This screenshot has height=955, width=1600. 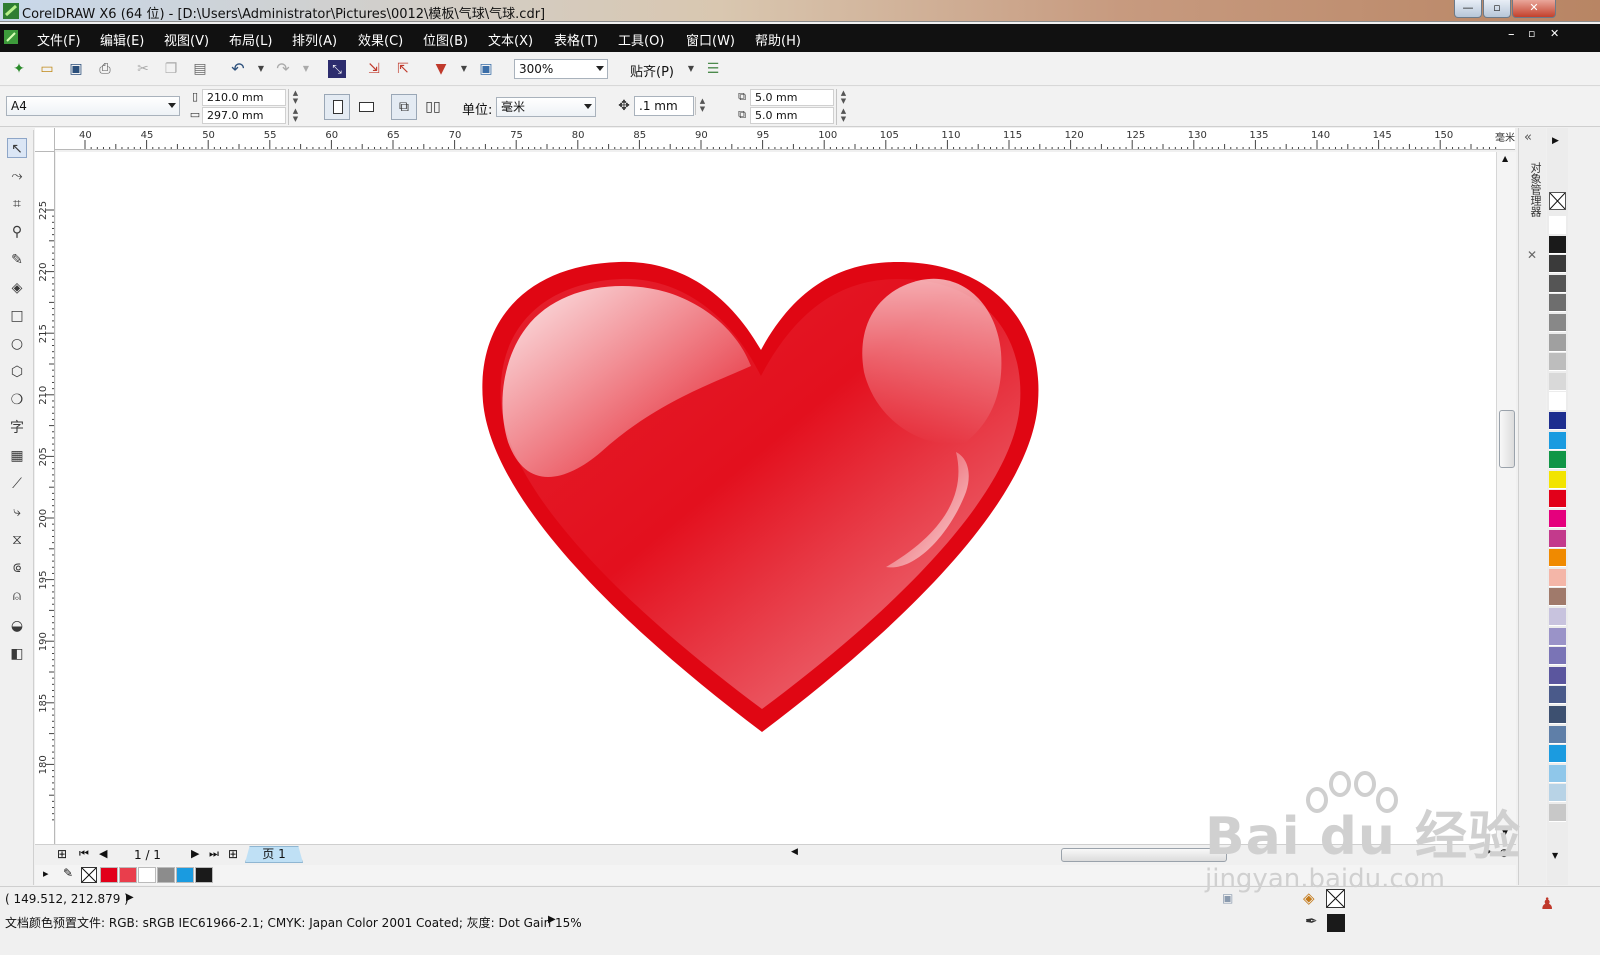 I want to click on menu-tools: 工具(O), so click(x=641, y=39).